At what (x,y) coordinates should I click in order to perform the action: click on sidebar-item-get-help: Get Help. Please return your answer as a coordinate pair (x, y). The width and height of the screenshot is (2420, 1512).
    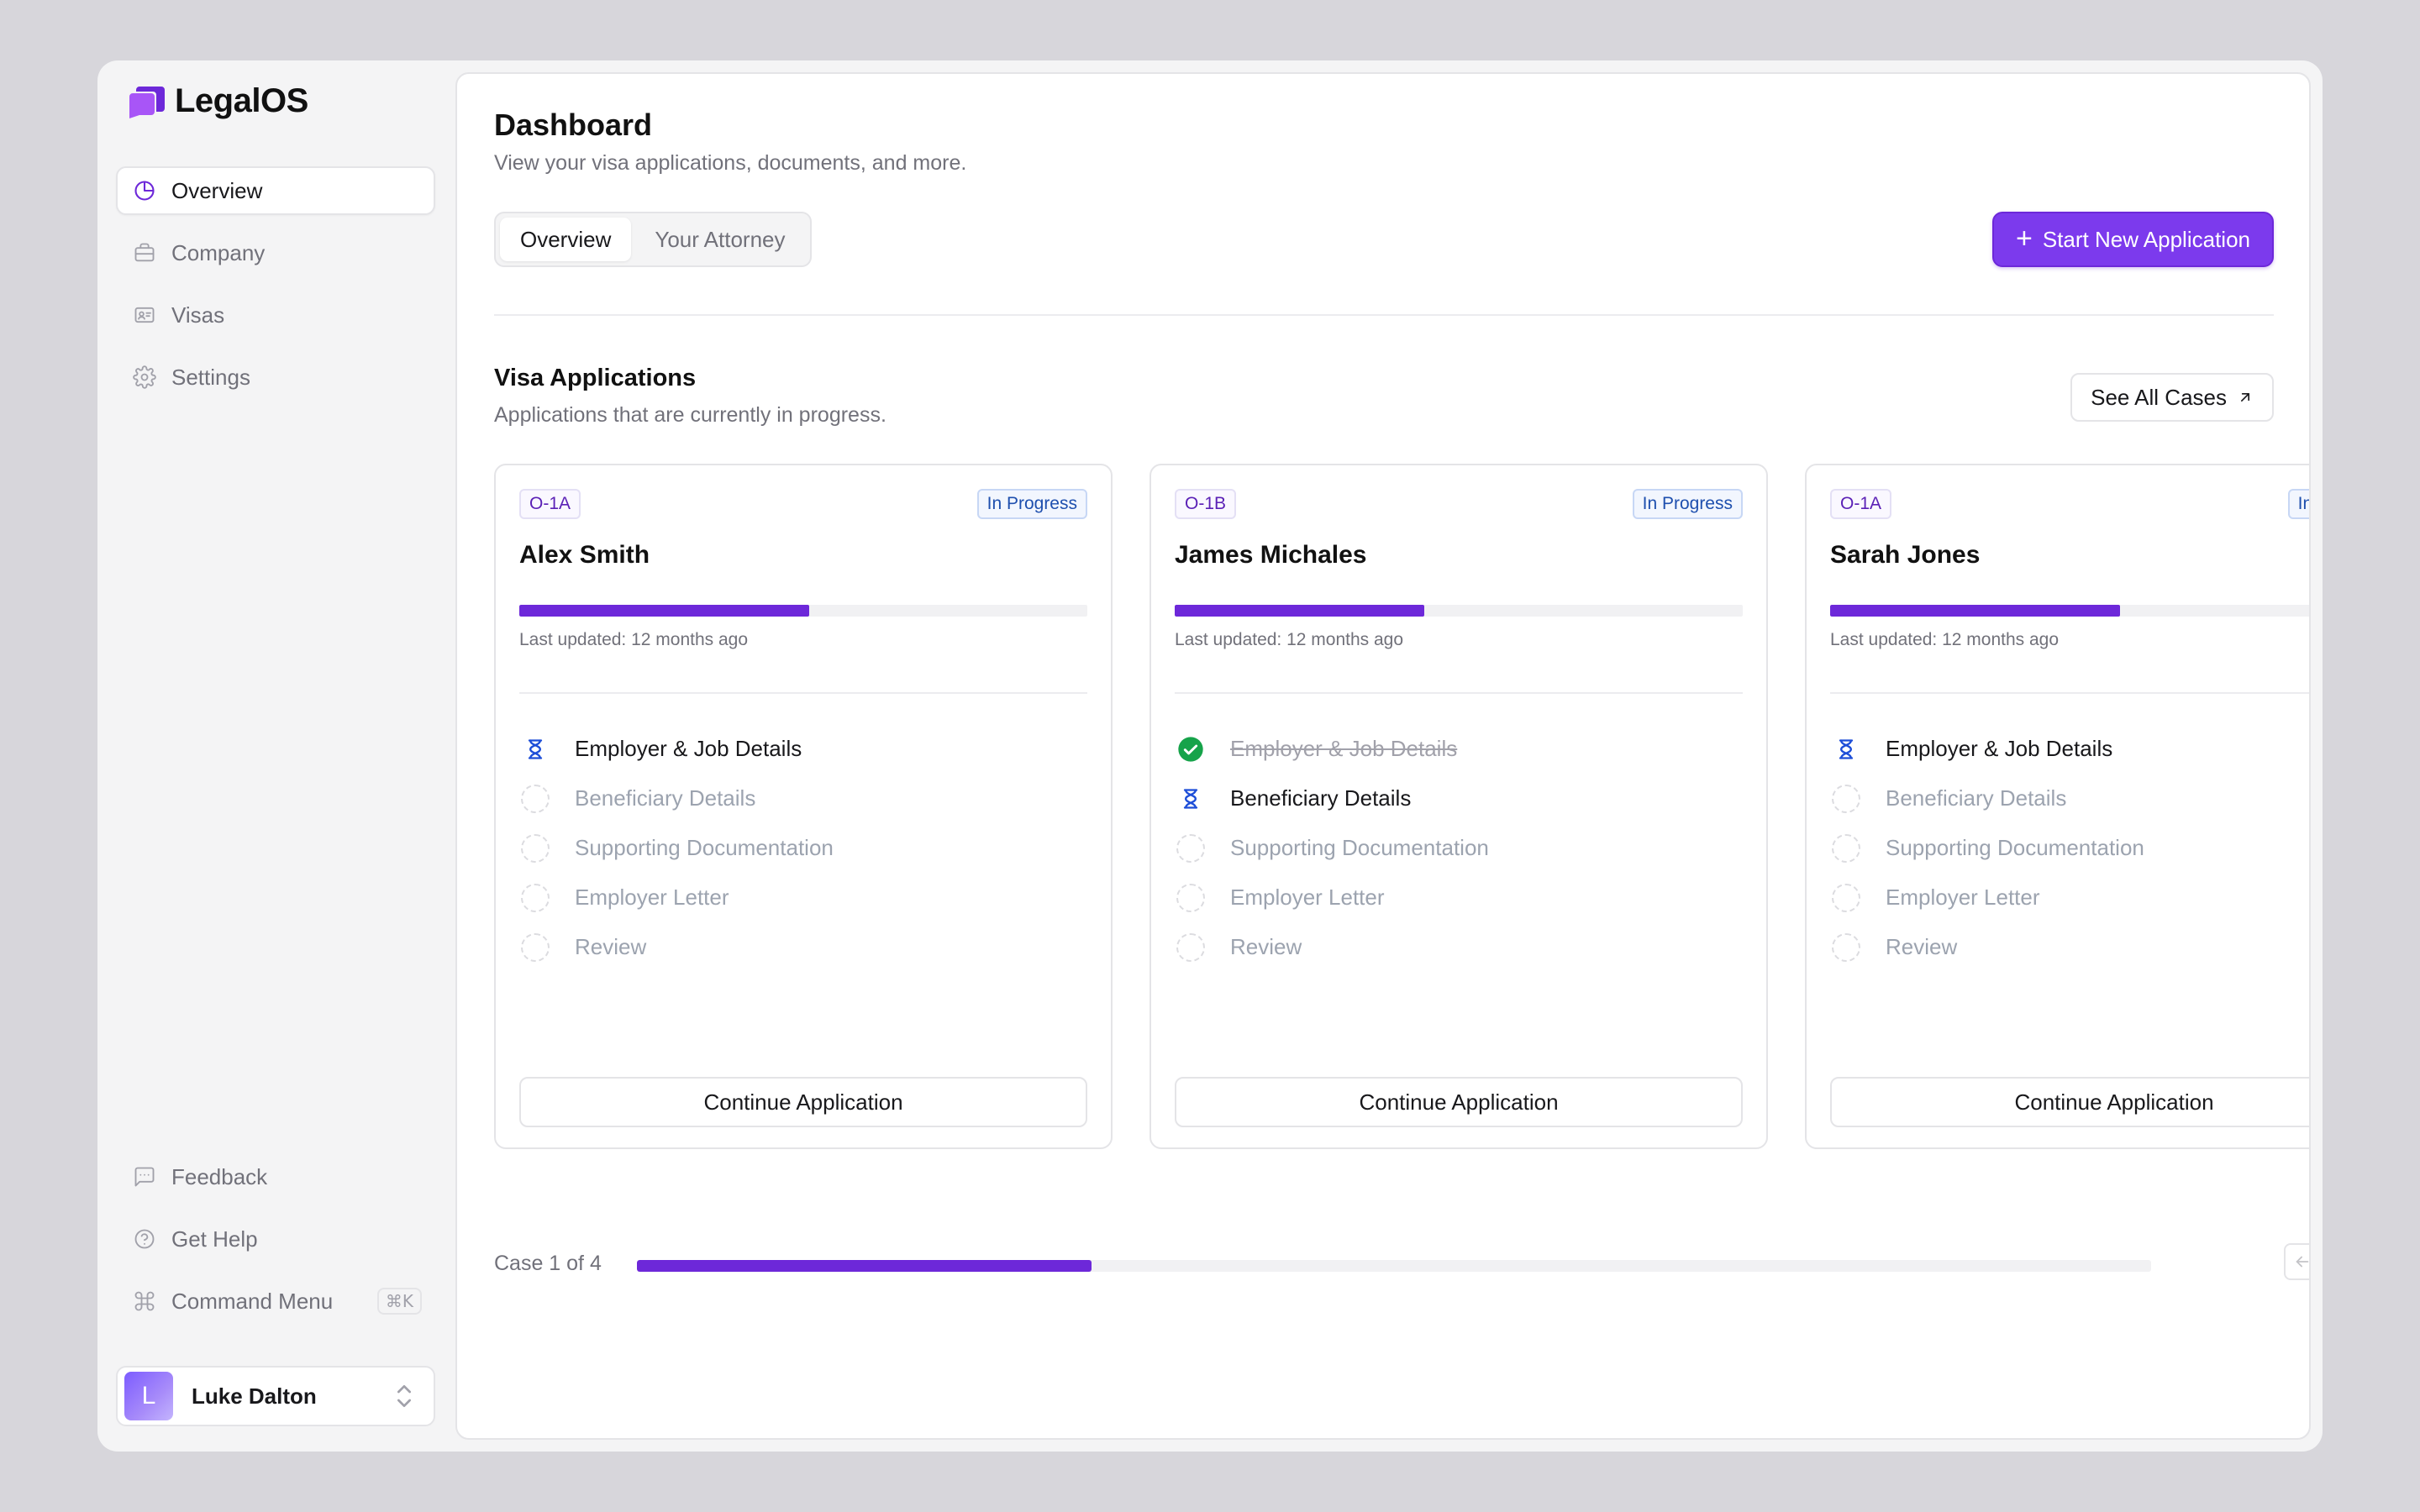
    Looking at the image, I should click on (276, 1239).